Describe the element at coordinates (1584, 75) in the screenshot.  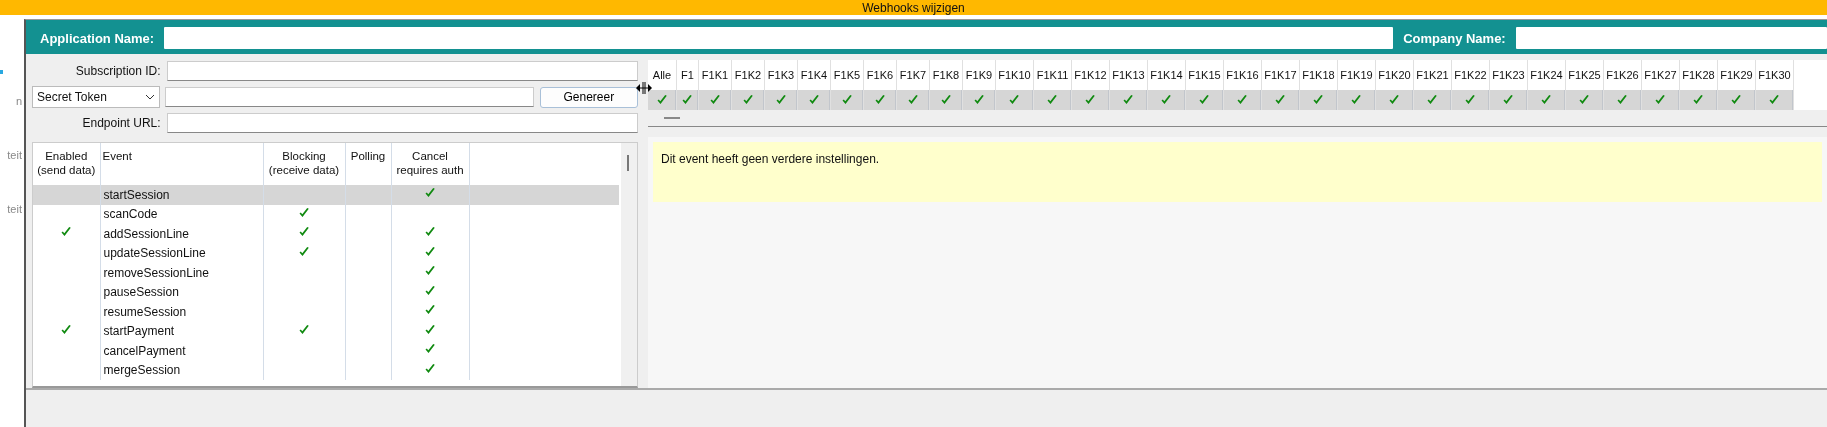
I see `column-header: F1K25` at that location.